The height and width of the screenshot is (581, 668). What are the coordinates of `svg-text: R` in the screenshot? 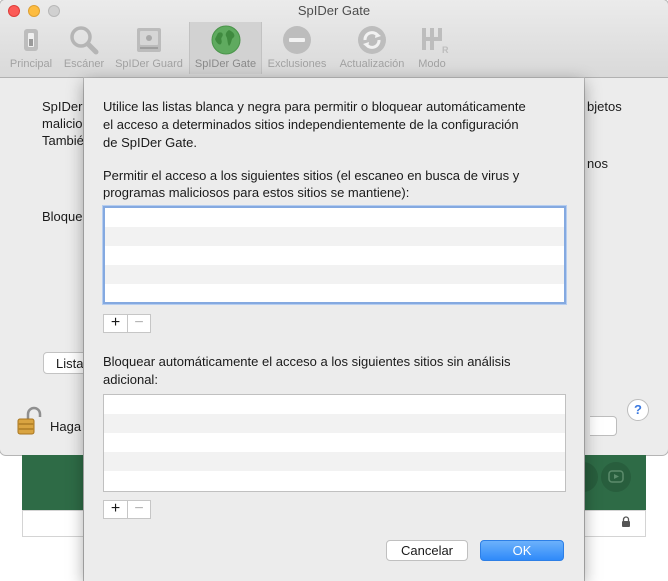 It's located at (445, 50).